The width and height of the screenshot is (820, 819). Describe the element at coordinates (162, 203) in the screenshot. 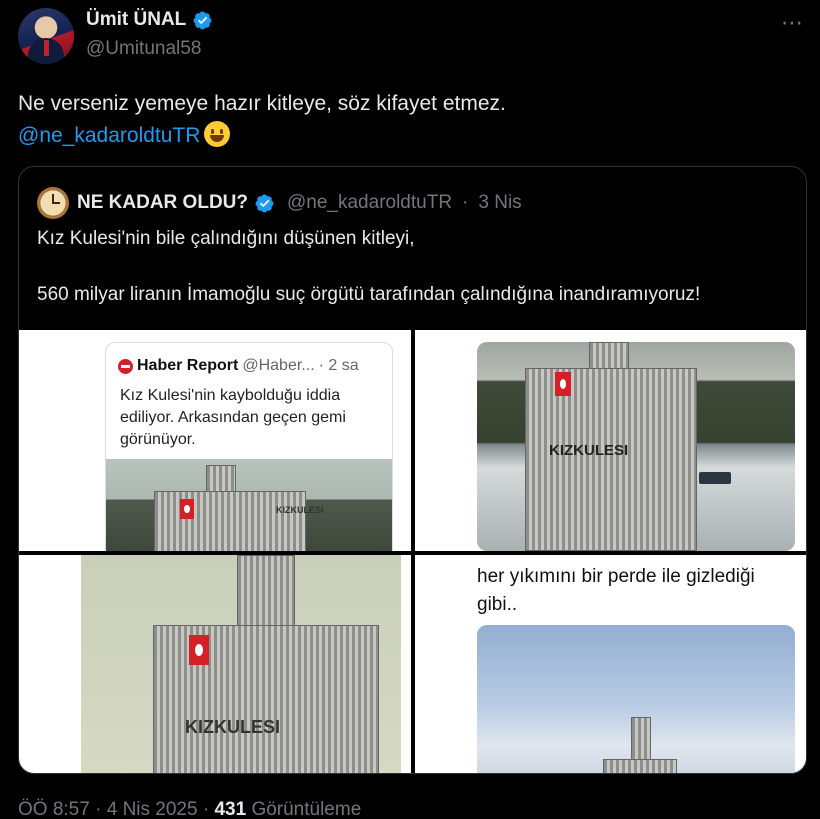

I see `quoted-author-display-name: NE KADAR OLDU?` at that location.